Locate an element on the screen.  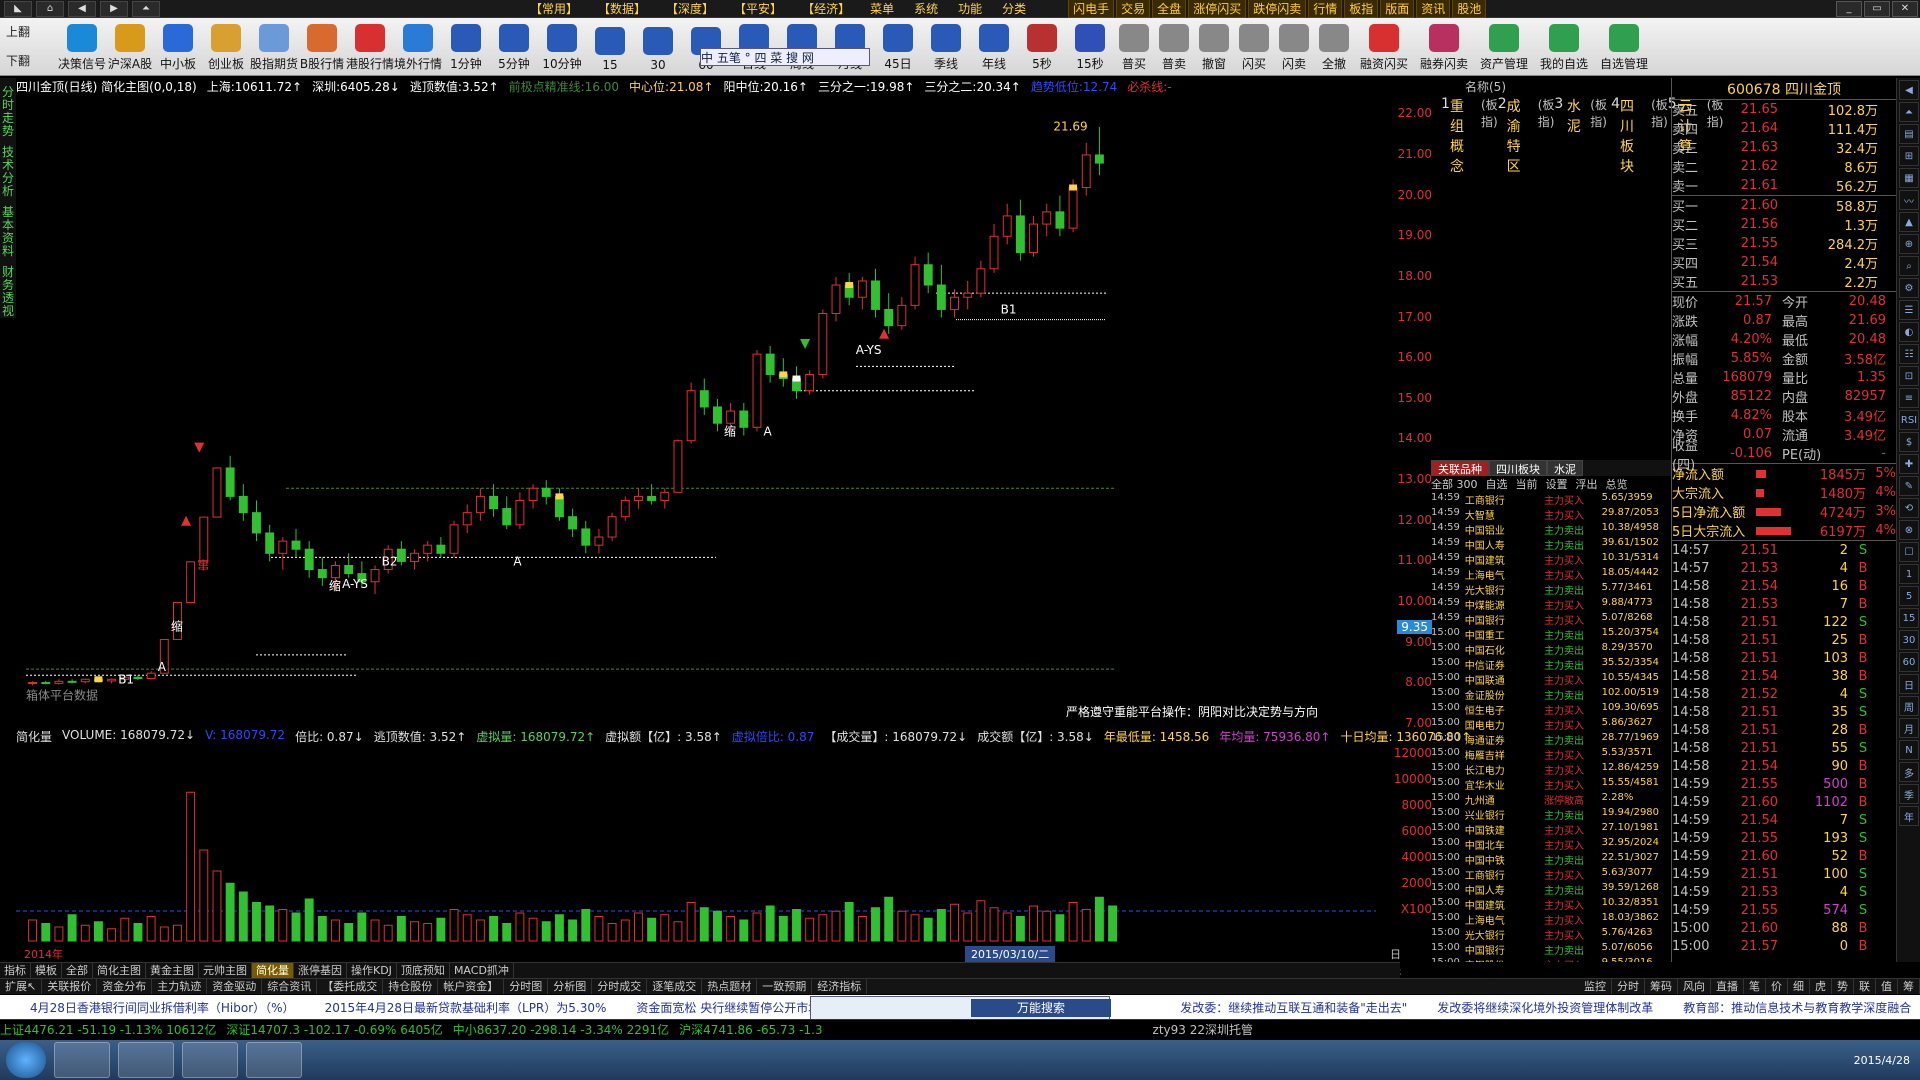
trade-row: 15:00 中国联通 主力买入 10.55/4345 is located at coordinates (1551, 679).